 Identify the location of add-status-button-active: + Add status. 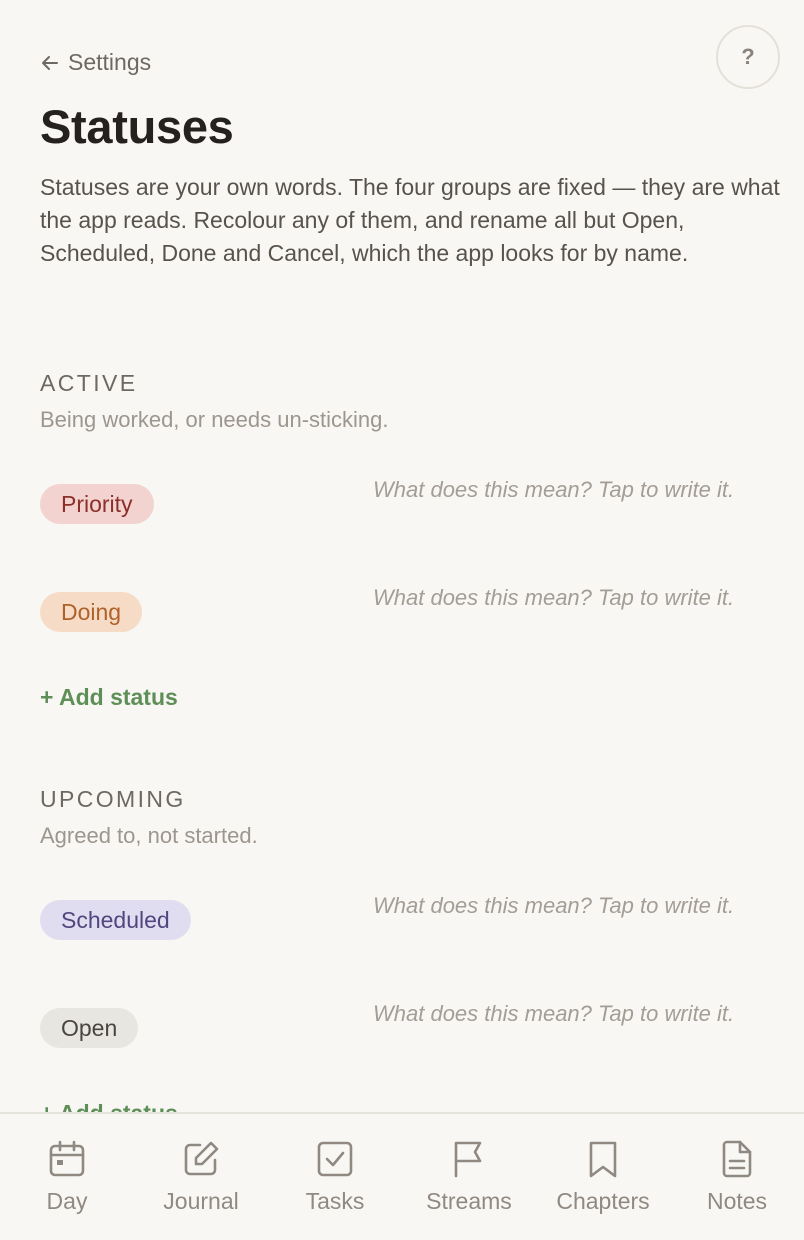
(109, 697).